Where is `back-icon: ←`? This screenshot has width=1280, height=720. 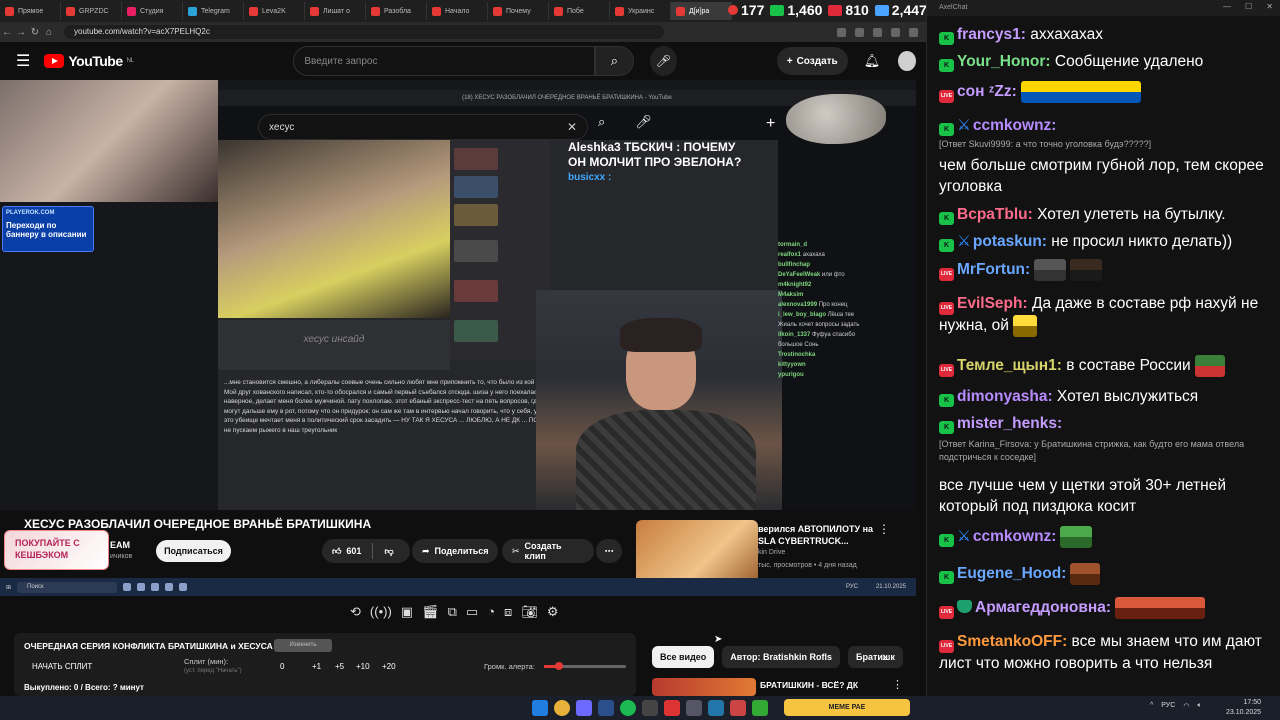 back-icon: ← is located at coordinates (7, 32).